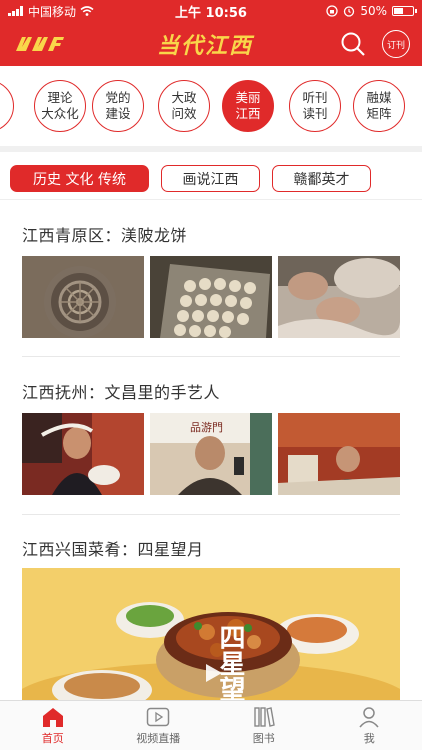  I want to click on status-bar: 中国移动 上午 10:56 50%, so click(211, 11).